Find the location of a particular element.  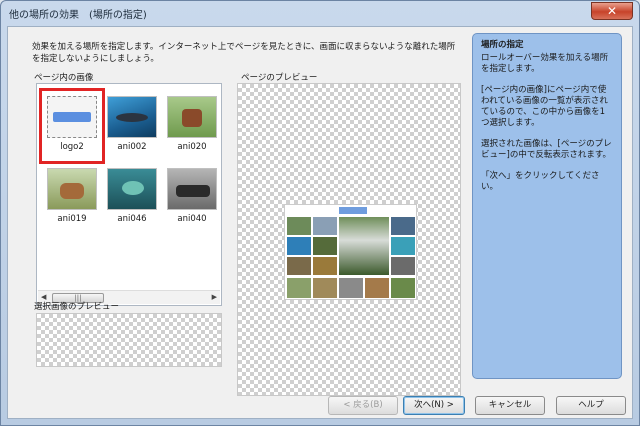

image-thumb-ani019: ani019 is located at coordinates (72, 198).